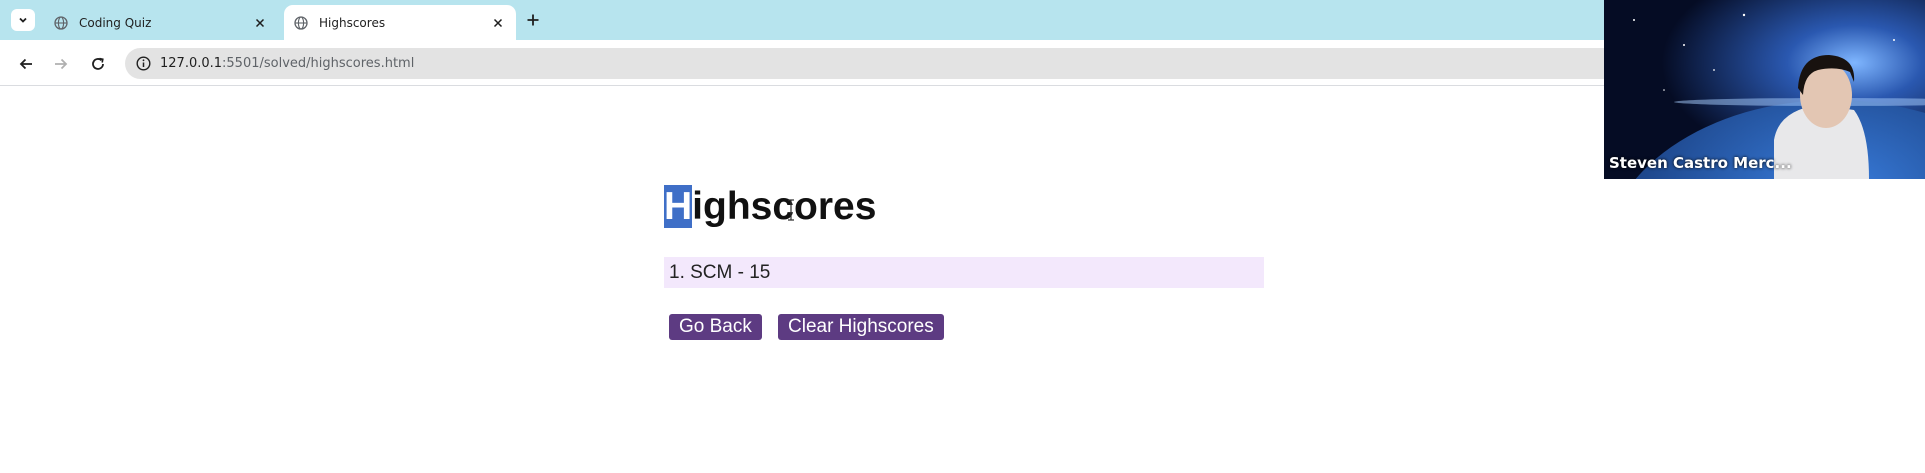  Describe the element at coordinates (318, 63) in the screenshot. I see `url-path: :5501/solved/highscores.html` at that location.